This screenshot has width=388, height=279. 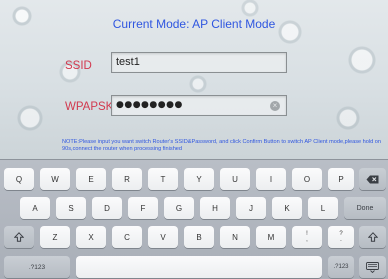 I want to click on key-exclaim-comma: ! ,, so click(x=307, y=237).